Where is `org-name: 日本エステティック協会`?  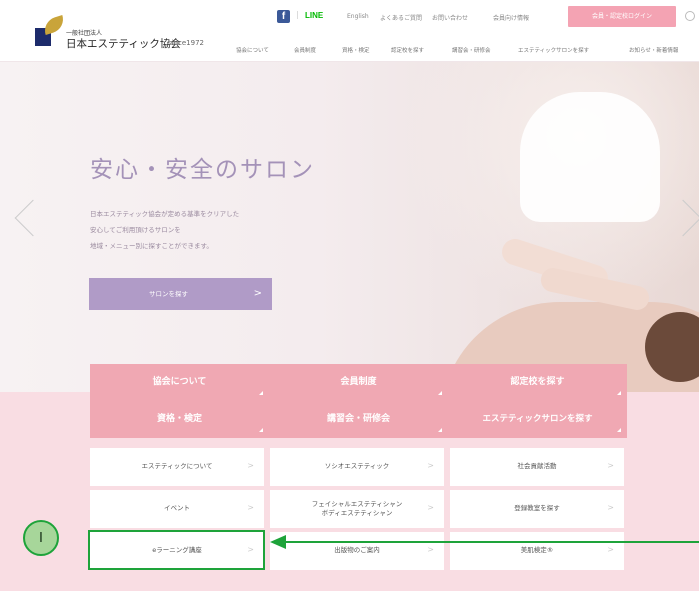 org-name: 日本エステティック協会 is located at coordinates (123, 43).